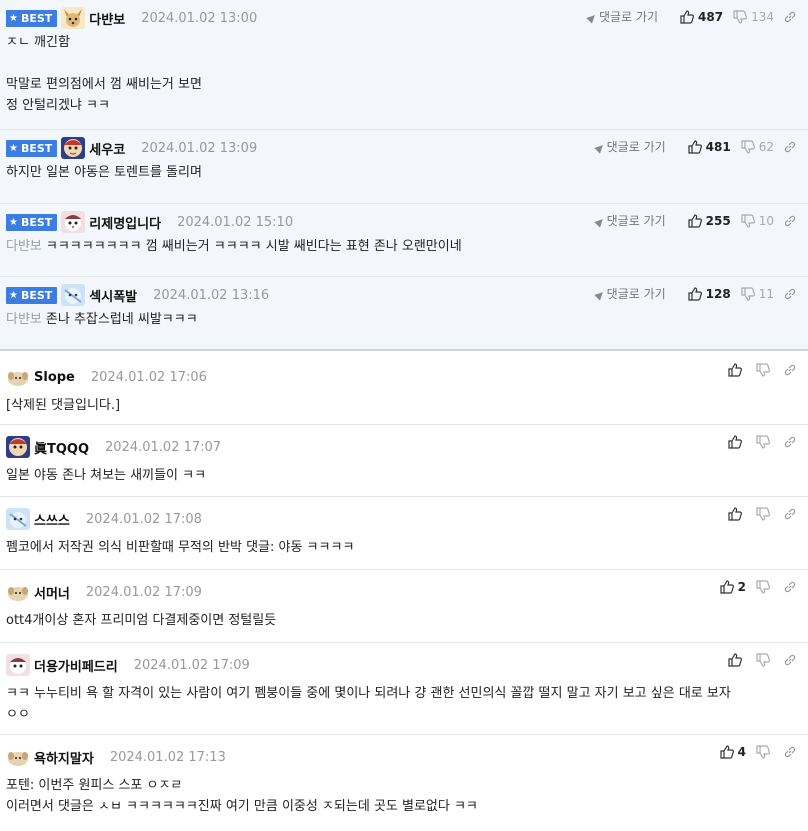 Image resolution: width=808 pixels, height=831 pixels. What do you see at coordinates (199, 148) in the screenshot?
I see `comment-date: 2024.01.02 13:09` at bounding box center [199, 148].